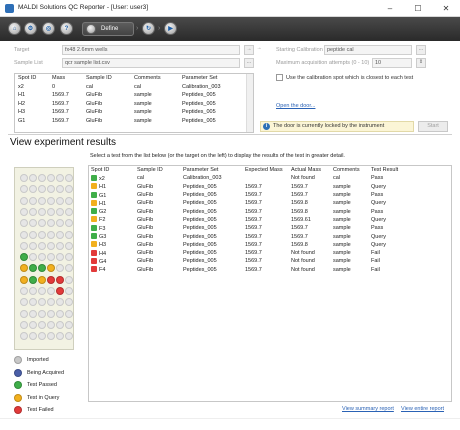  I want to click on table-row: H3 1569.7 GluFib sample Peptides_005, so click(128, 112).